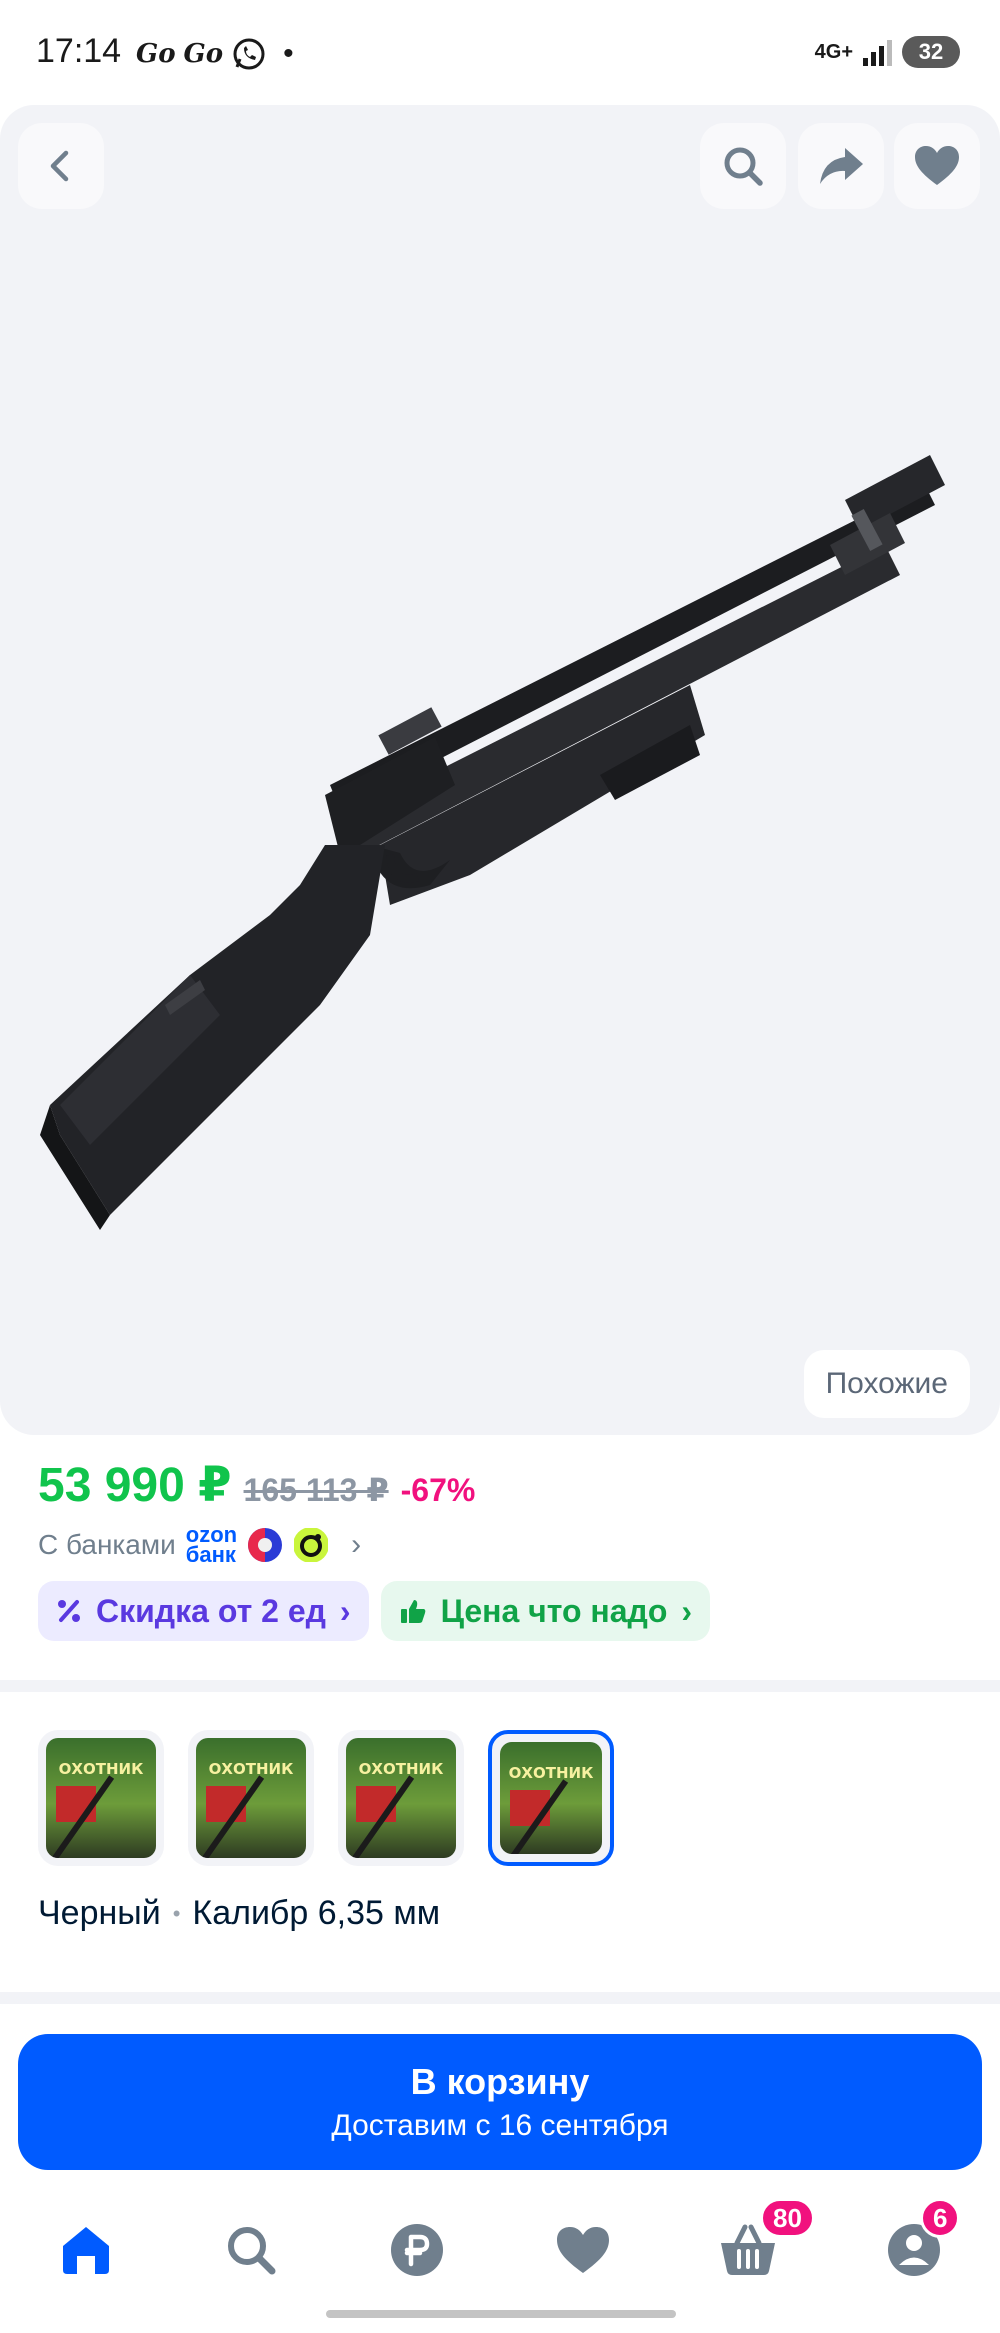 This screenshot has width=1000, height=2333. Describe the element at coordinates (99, 1913) in the screenshot. I see `variant-color: Черный` at that location.